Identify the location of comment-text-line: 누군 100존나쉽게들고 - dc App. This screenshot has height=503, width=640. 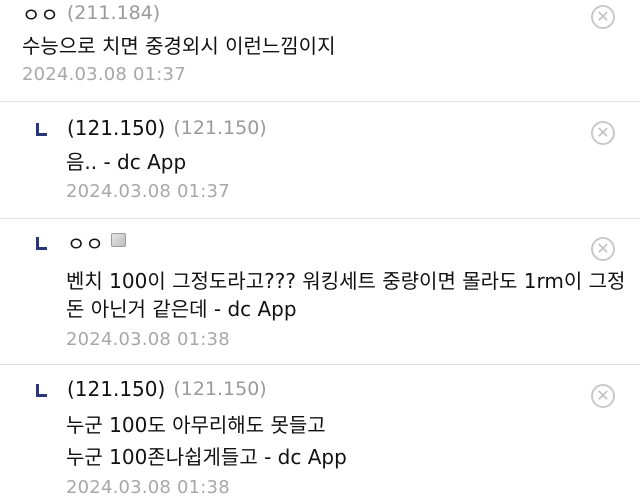
(206, 457).